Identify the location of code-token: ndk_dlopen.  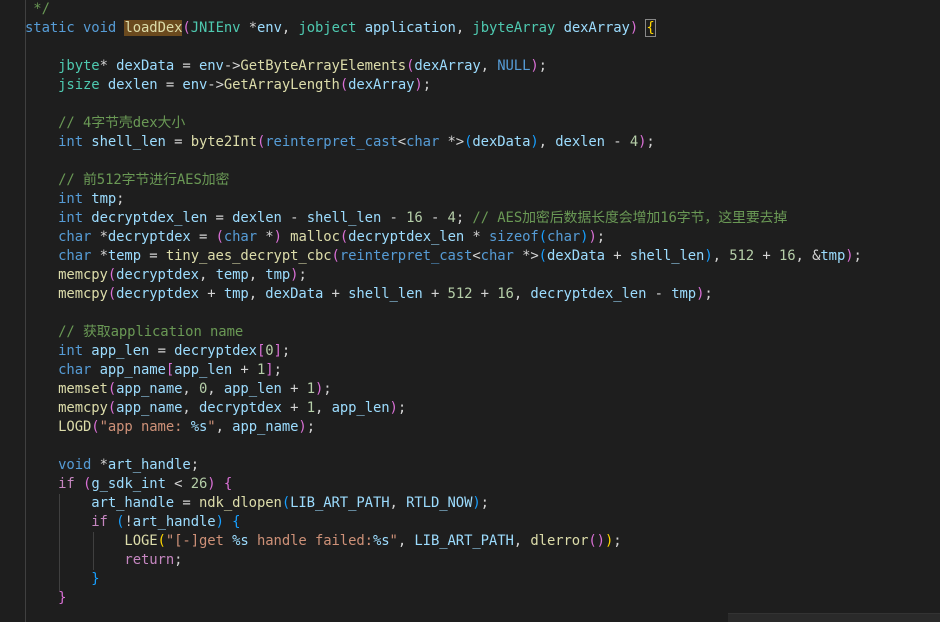
(240, 503).